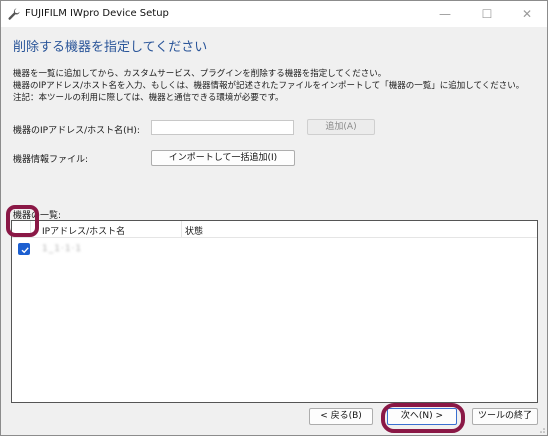 The image size is (548, 436). I want to click on ip-address-input, so click(222, 127).